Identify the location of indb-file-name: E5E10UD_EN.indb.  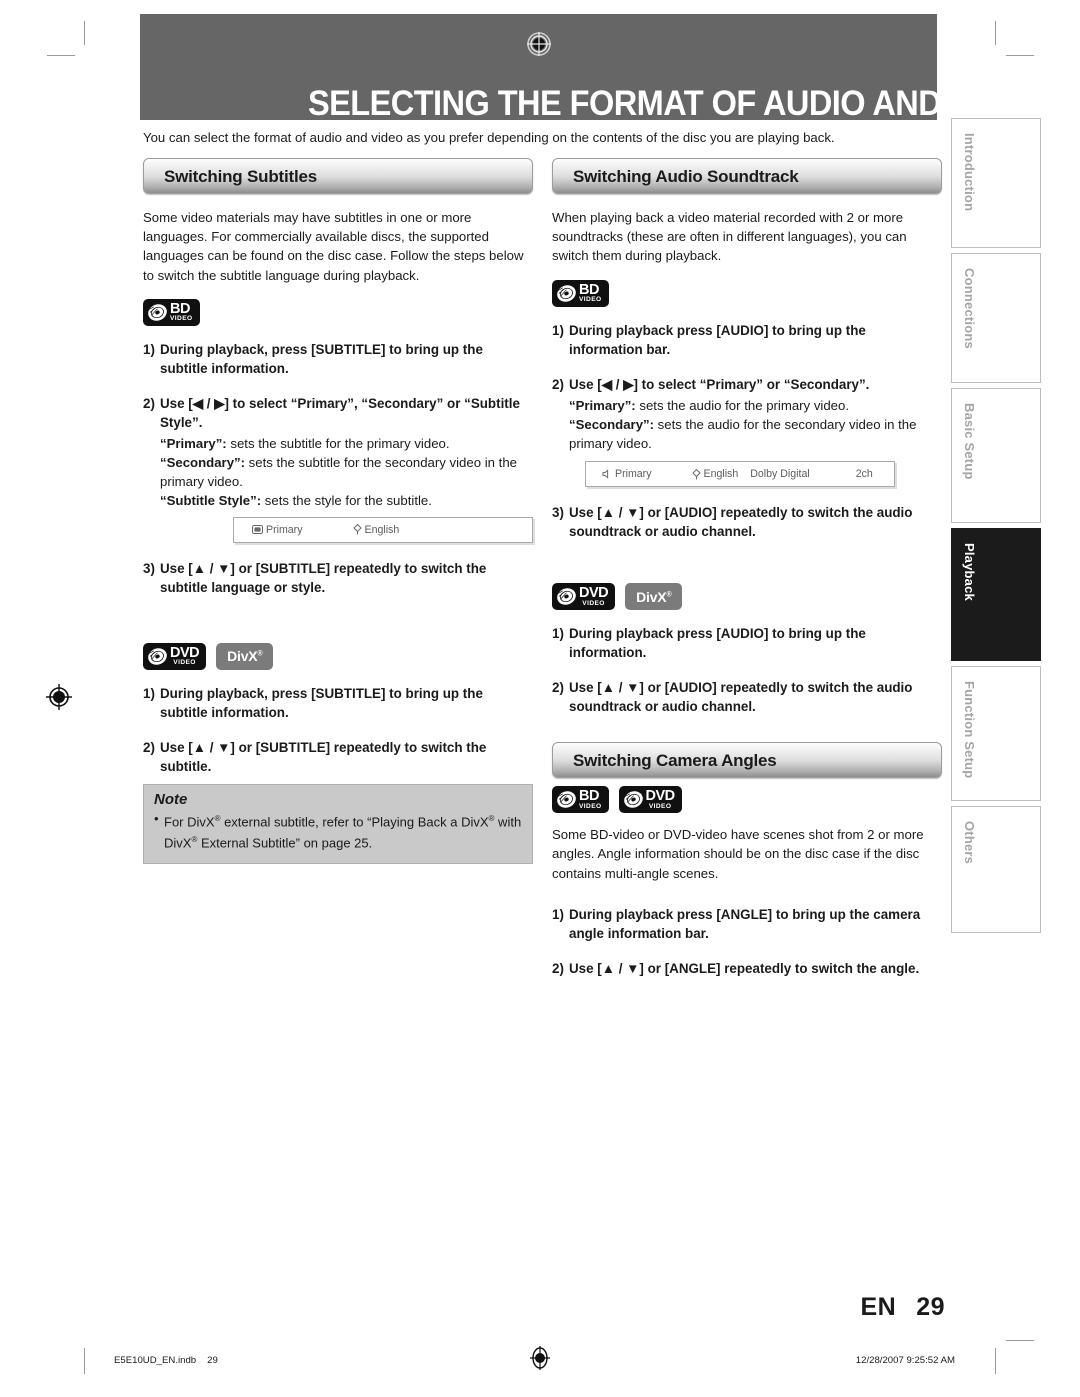
(155, 1360).